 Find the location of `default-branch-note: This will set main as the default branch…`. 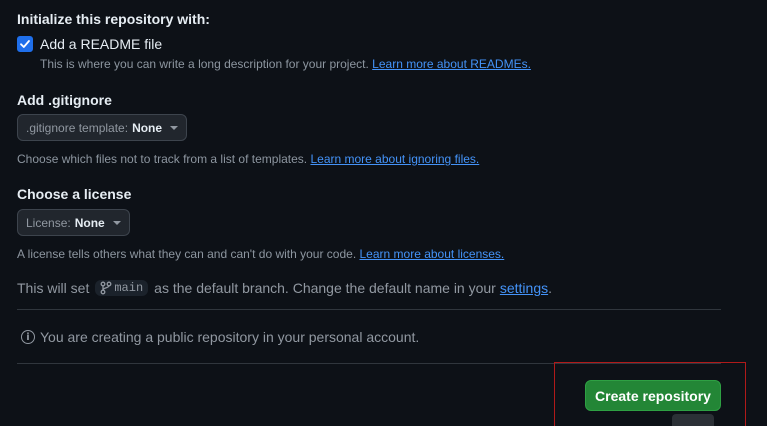

default-branch-note: This will set main as the default branch… is located at coordinates (284, 288).